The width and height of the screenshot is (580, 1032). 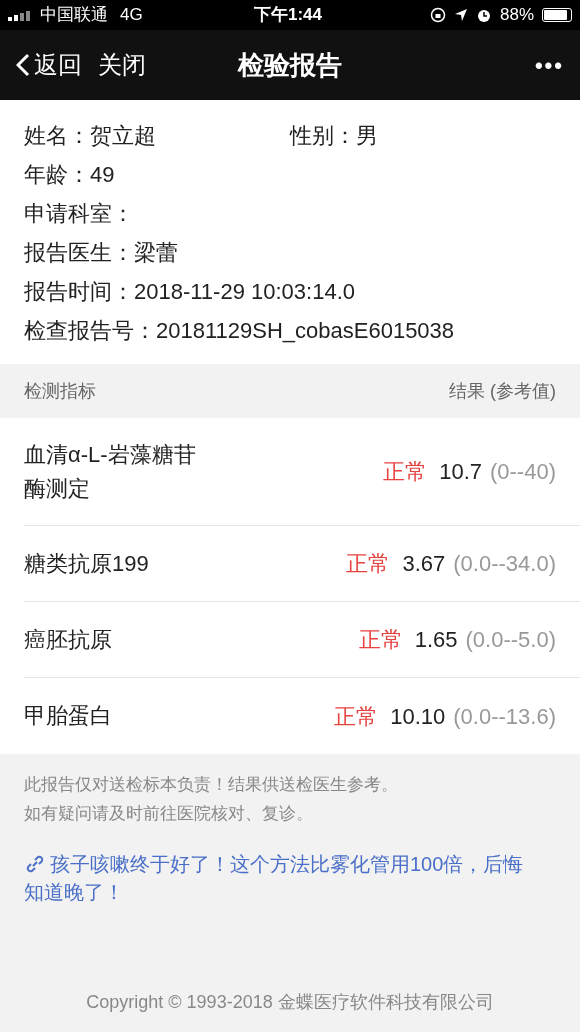 What do you see at coordinates (523, 472) in the screenshot?
I see `reference-range: (0--40)` at bounding box center [523, 472].